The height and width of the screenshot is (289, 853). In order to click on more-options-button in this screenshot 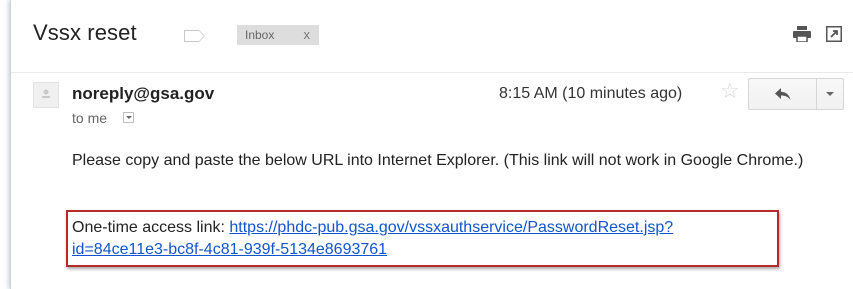, I will do `click(830, 94)`.